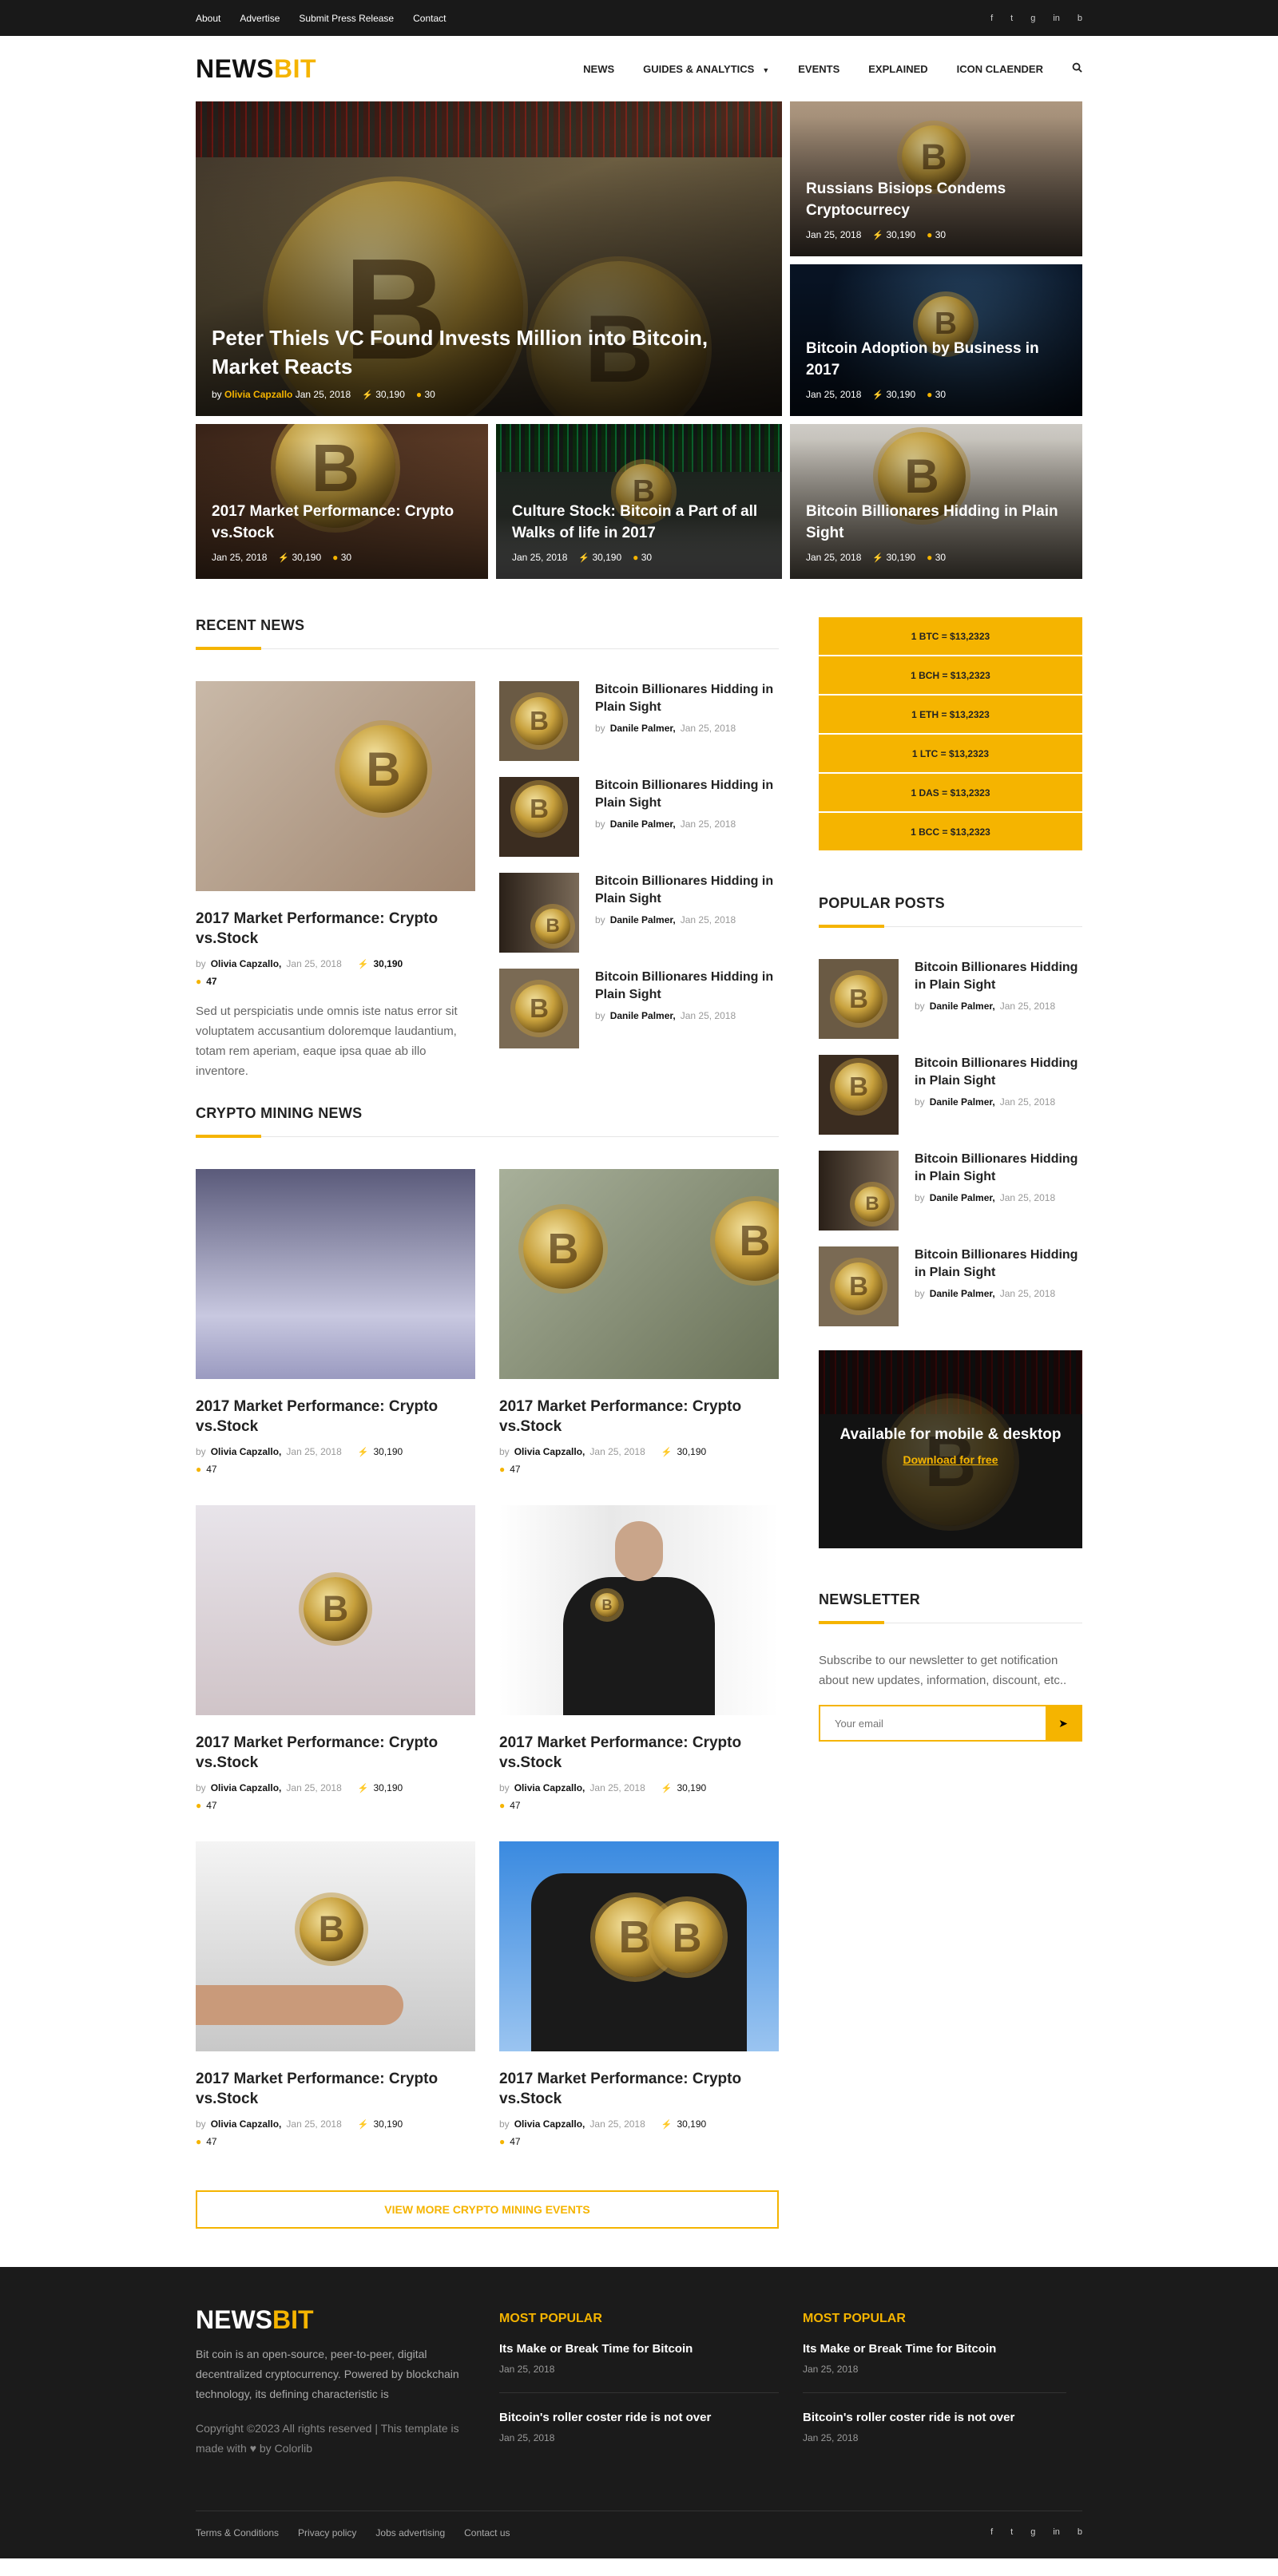 This screenshot has width=1278, height=2576. I want to click on hero-side-title-2: Bitcoin Adoption by Business in 2017, so click(936, 359).